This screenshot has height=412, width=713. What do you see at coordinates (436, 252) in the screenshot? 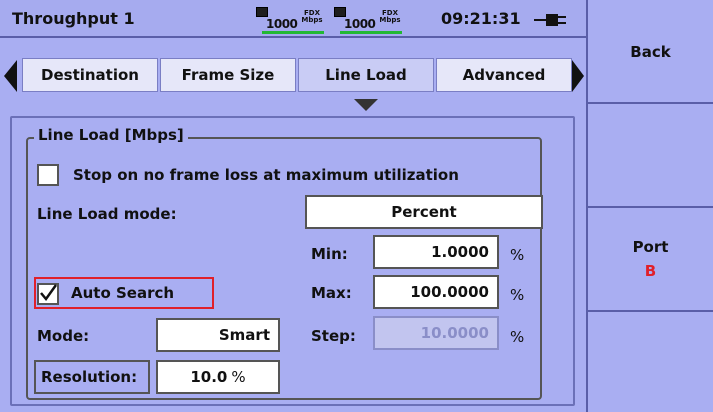
I see `min-input: 1.0000` at bounding box center [436, 252].